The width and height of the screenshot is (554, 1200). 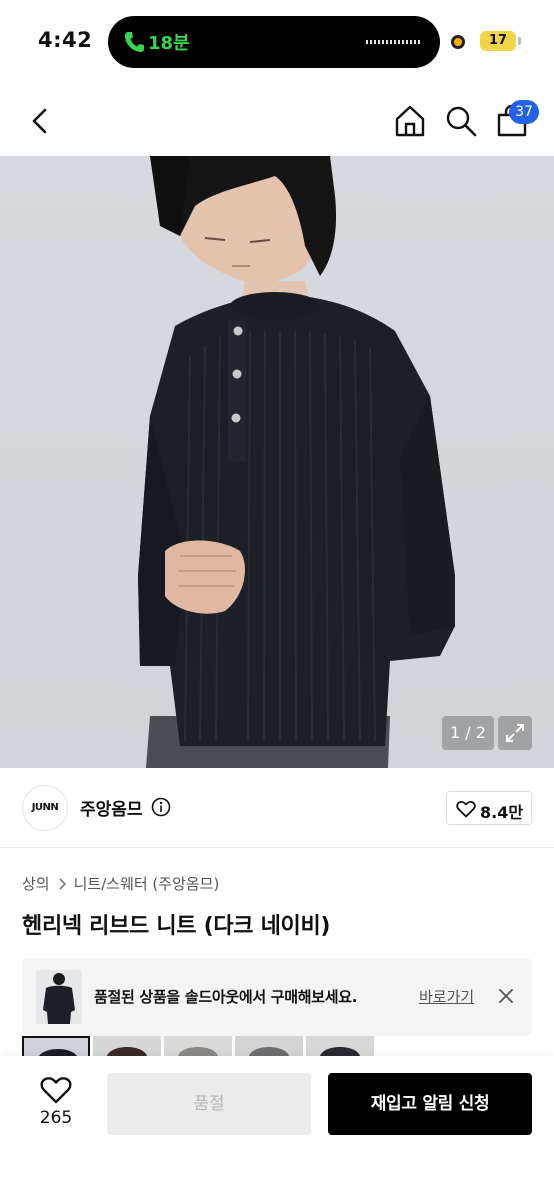 What do you see at coordinates (111, 807) in the screenshot?
I see `brand-name: 주앙옴므` at bounding box center [111, 807].